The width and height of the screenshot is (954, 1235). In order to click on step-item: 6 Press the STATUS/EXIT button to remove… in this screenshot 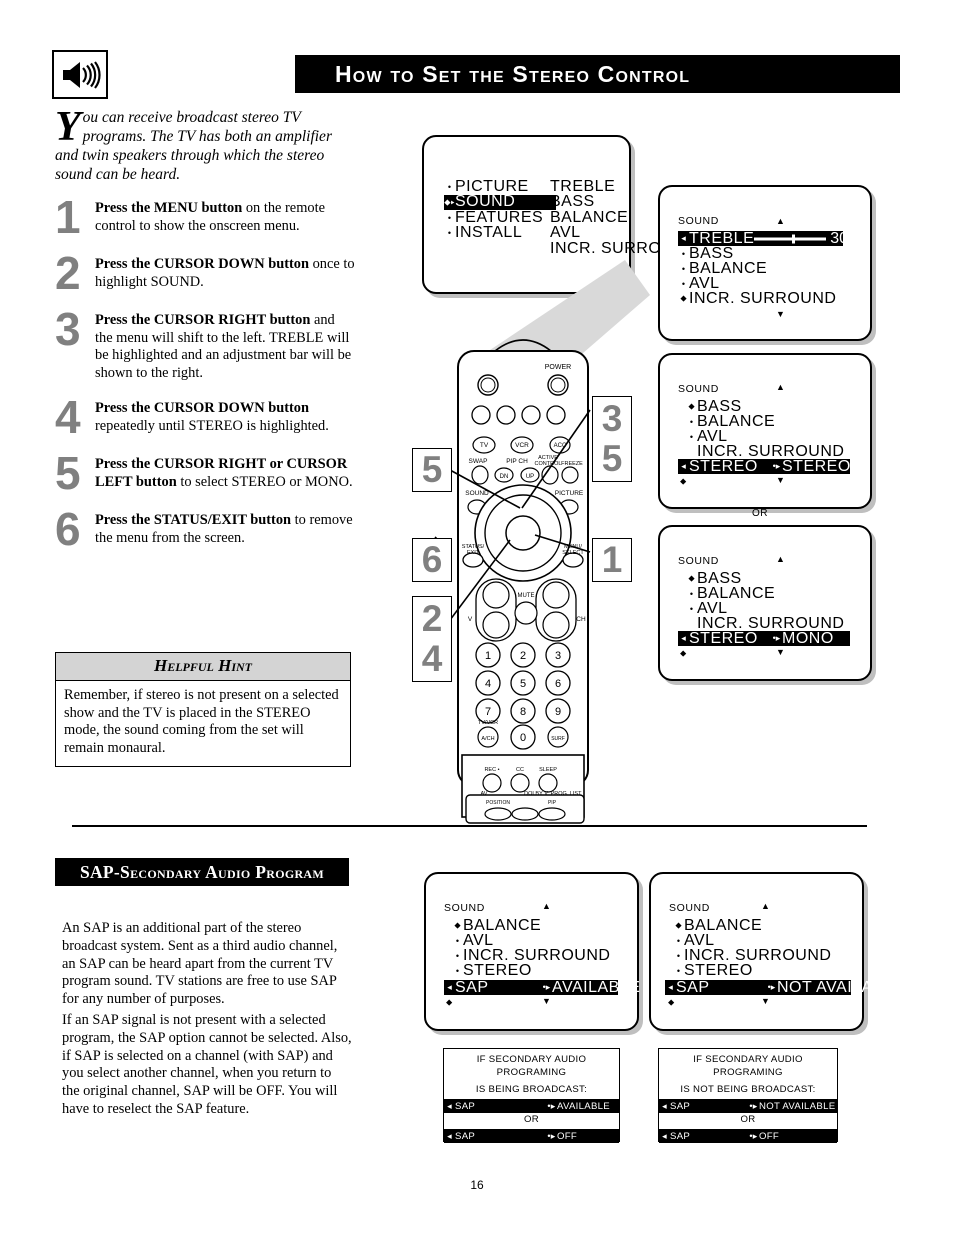, I will do `click(205, 529)`.